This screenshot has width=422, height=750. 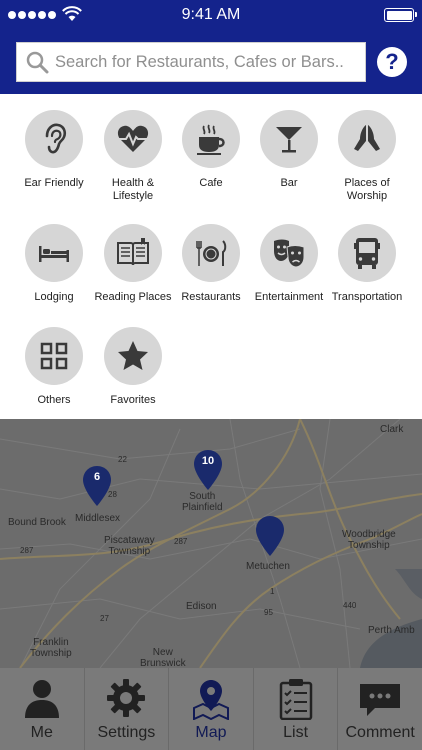 What do you see at coordinates (268, 566) in the screenshot?
I see `map-place-label: Metuchen` at bounding box center [268, 566].